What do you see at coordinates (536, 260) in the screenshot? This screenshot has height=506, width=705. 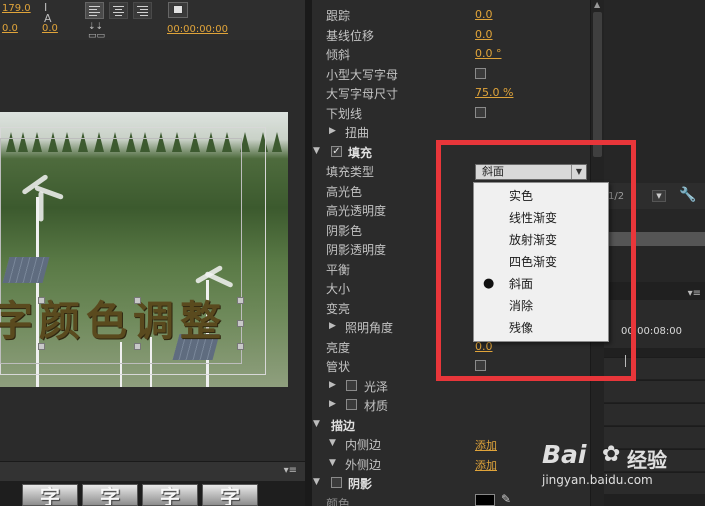 I see `red-highlight-annotation` at bounding box center [536, 260].